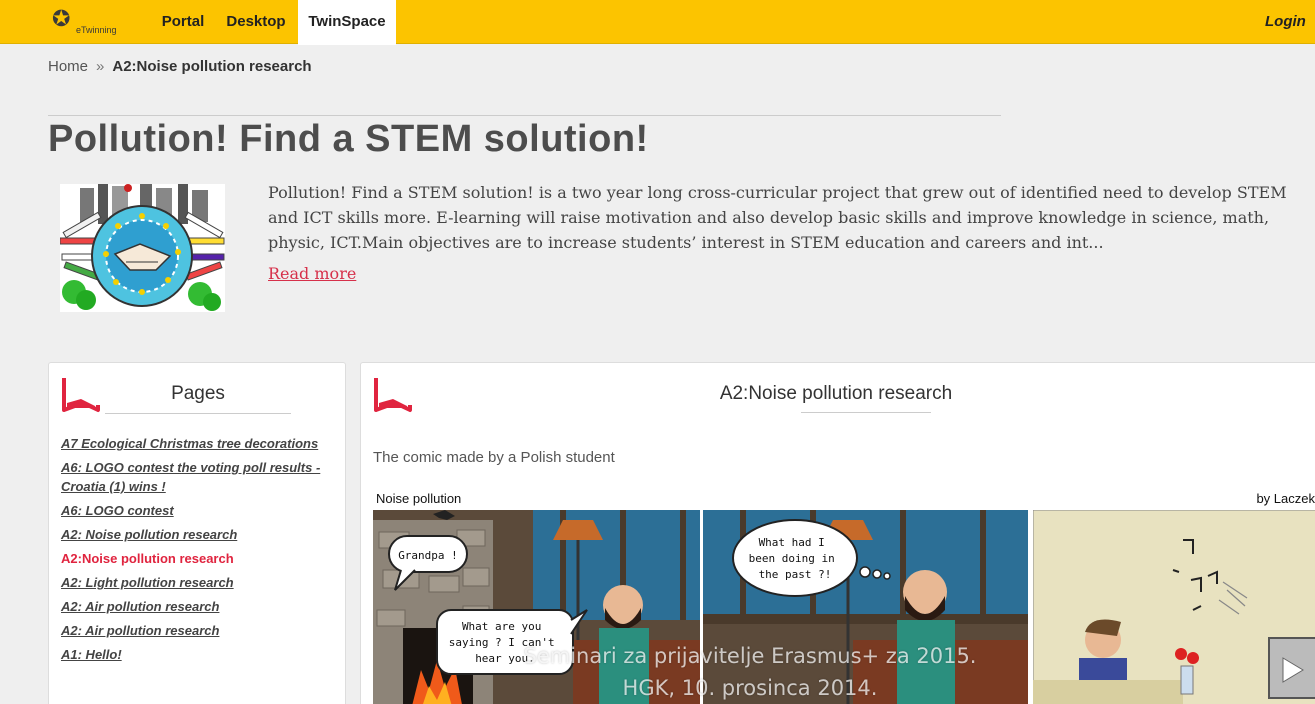  Describe the element at coordinates (866, 412) in the screenshot. I see `main-title-divider` at that location.